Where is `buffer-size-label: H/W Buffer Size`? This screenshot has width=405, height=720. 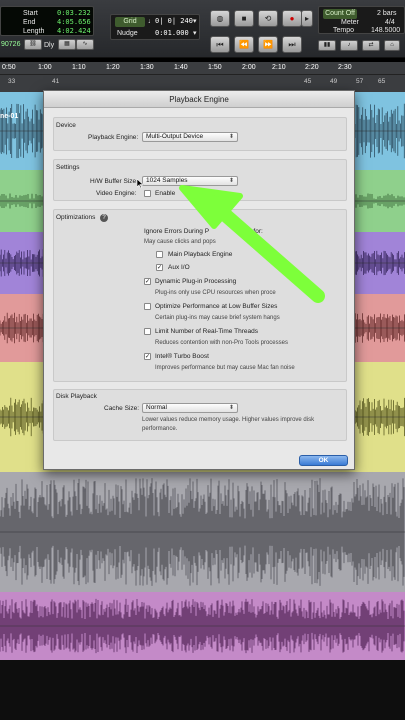 buffer-size-label: H/W Buffer Size is located at coordinates (113, 181).